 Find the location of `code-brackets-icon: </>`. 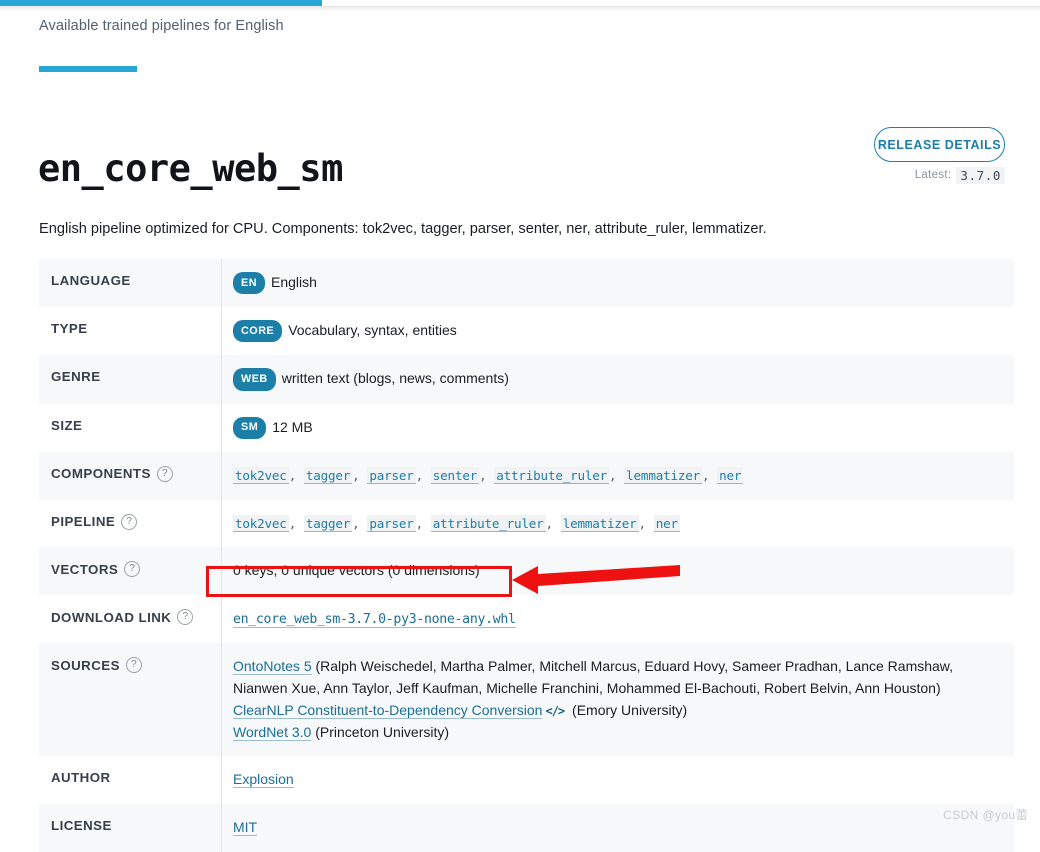

code-brackets-icon: </> is located at coordinates (555, 711).